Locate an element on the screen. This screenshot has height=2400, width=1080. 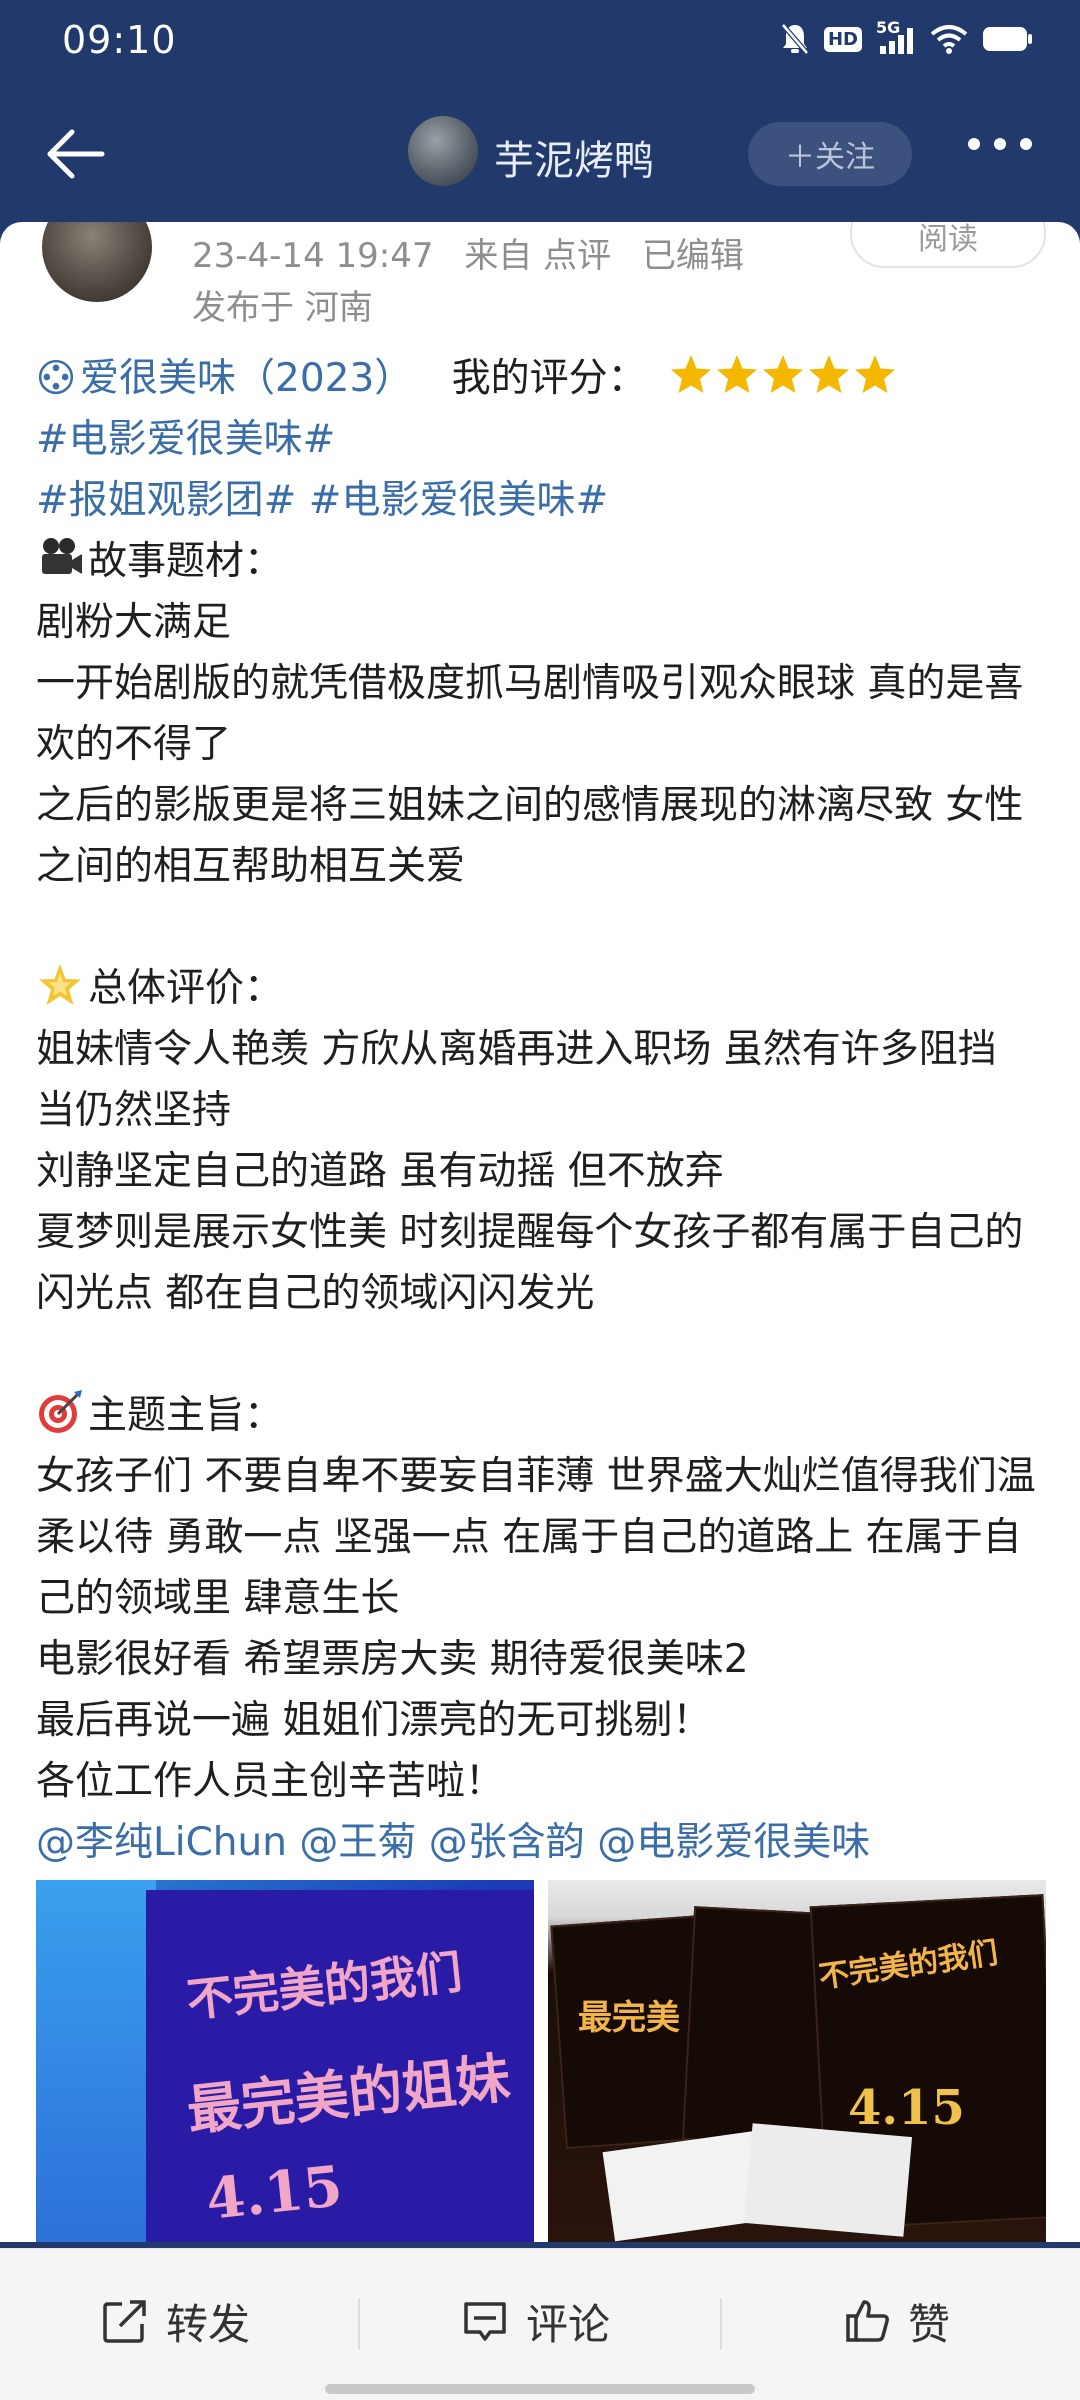
post-image-2: 不完美的我们 最完美 4.15 is located at coordinates (797, 2061).